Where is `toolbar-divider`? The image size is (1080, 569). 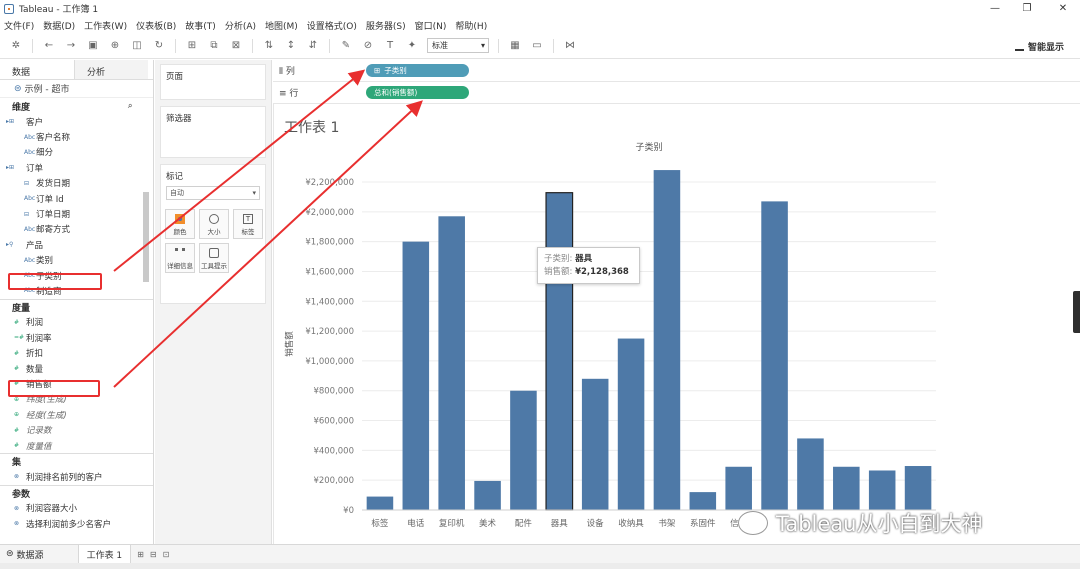 toolbar-divider is located at coordinates (252, 45).